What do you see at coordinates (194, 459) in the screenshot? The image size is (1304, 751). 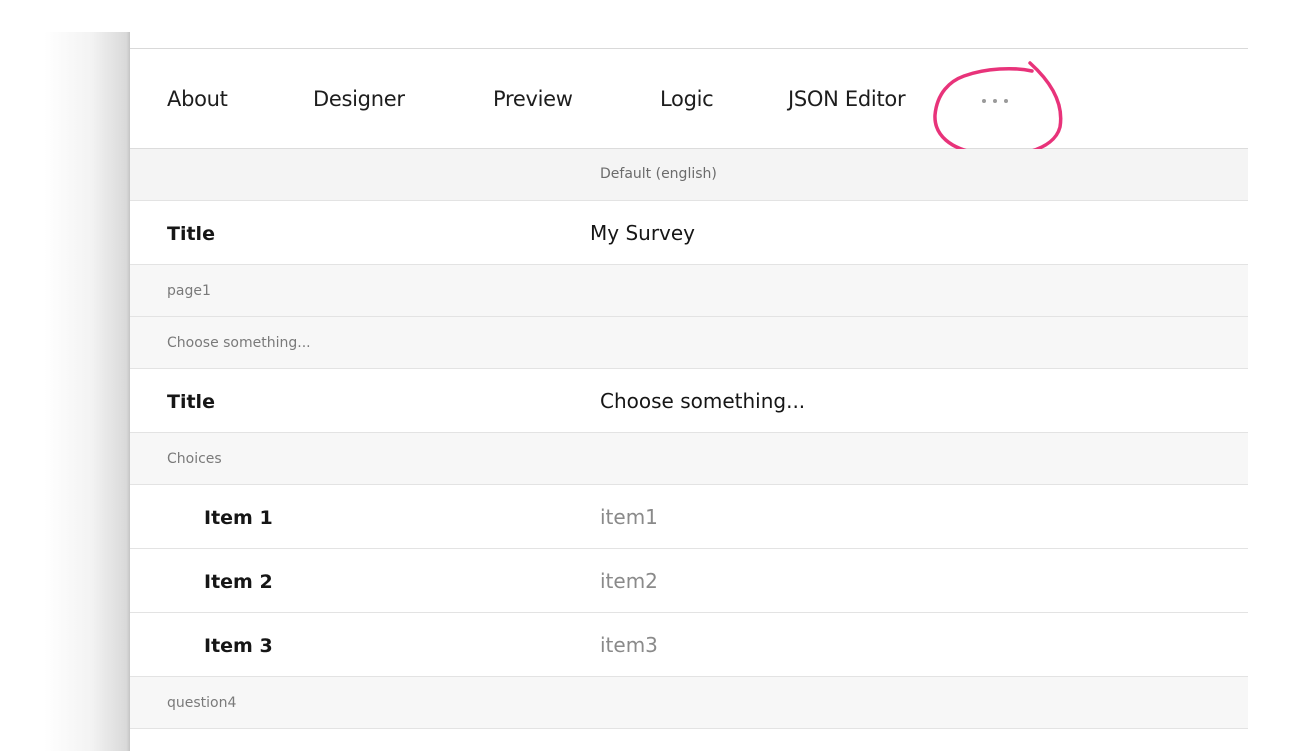 I see `section-label: Choices` at bounding box center [194, 459].